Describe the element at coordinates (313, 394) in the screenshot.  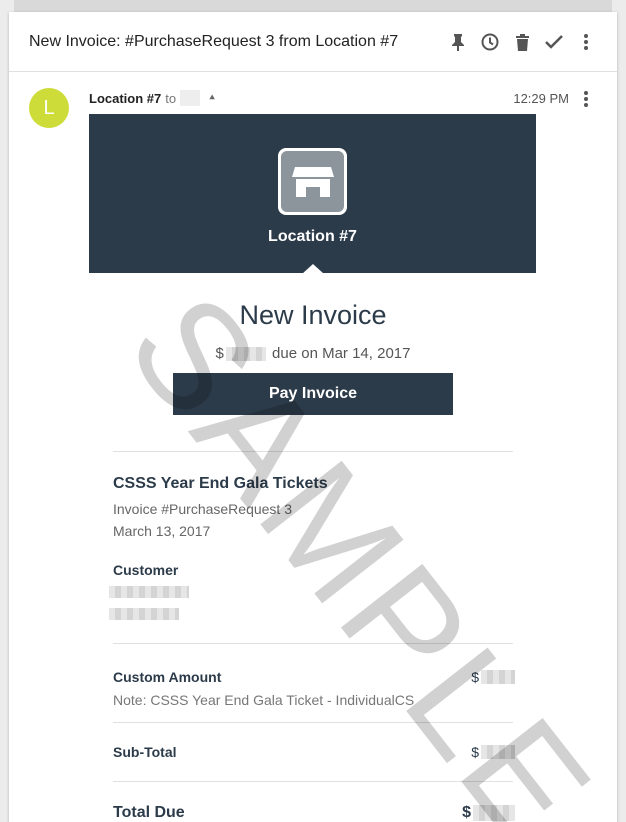
I see `pay-invoice-button: Pay Invoice` at that location.